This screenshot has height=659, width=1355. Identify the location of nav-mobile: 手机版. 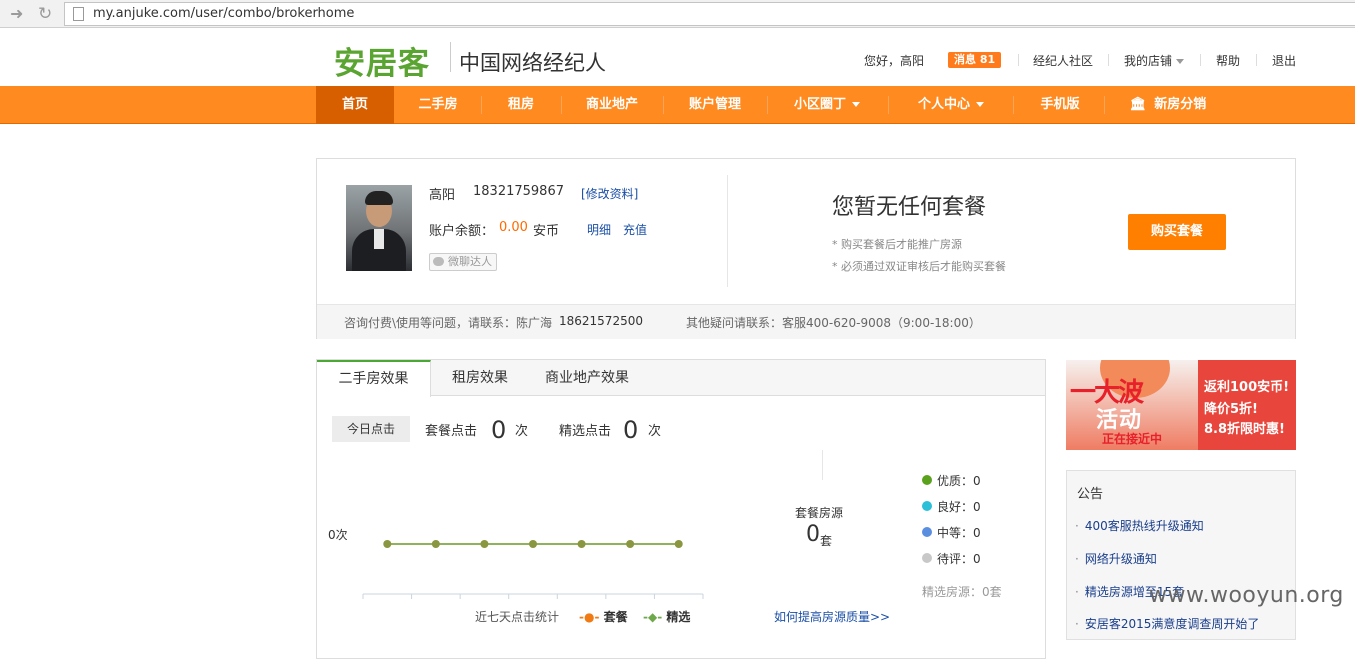
(1060, 105).